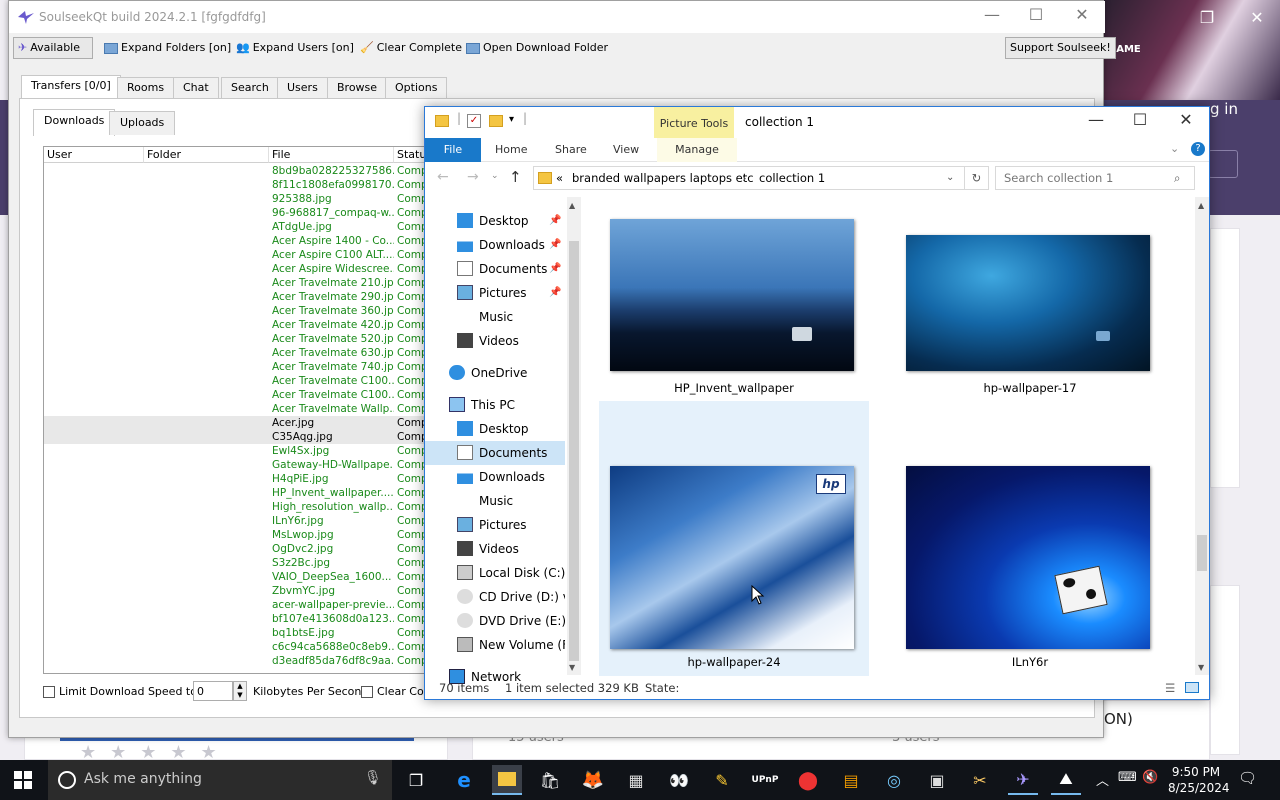  I want to click on clear-complete-button: 🧹 Clear Complete, so click(411, 48).